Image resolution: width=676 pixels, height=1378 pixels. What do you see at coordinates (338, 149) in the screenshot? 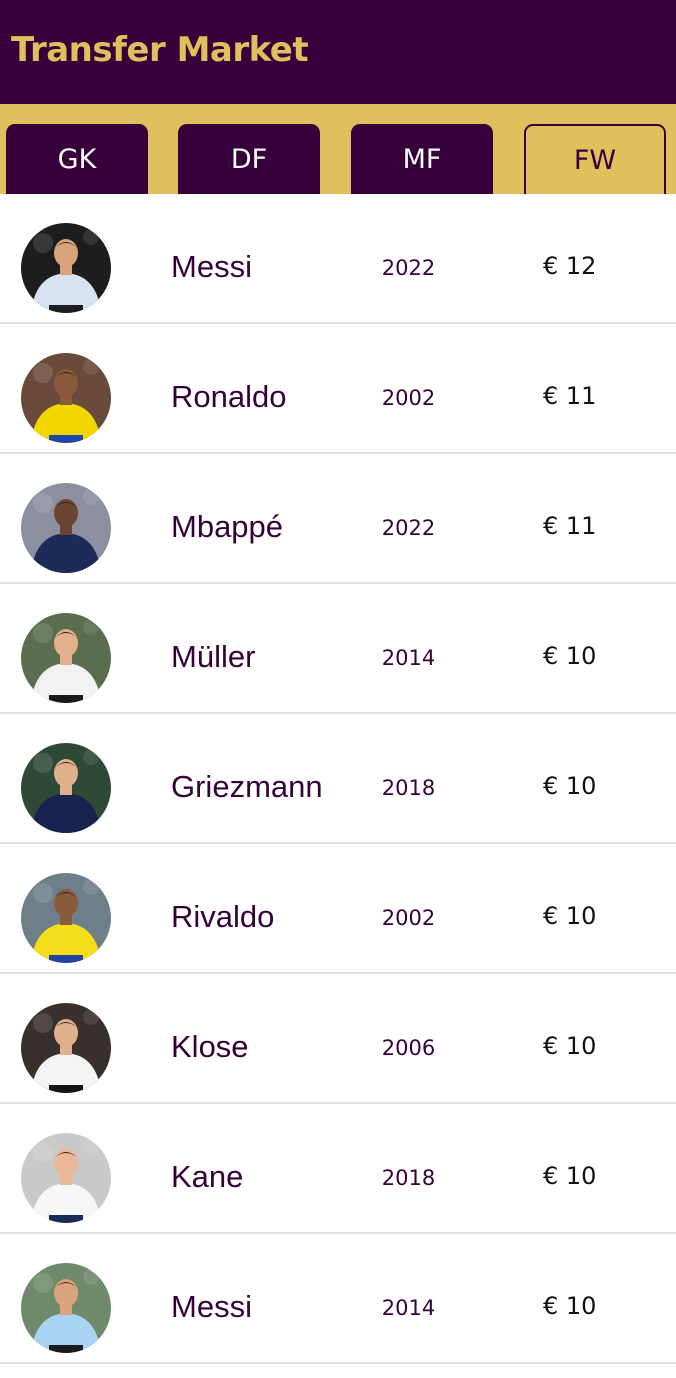
I see `position-tab-bar: GK DF MF FW` at bounding box center [338, 149].